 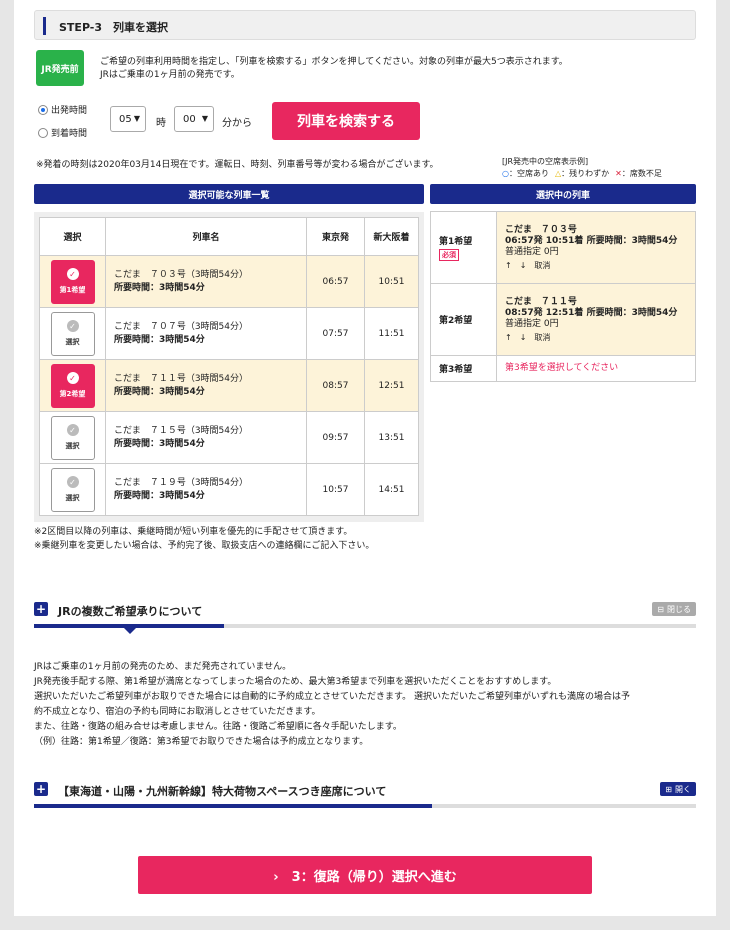 What do you see at coordinates (237, 123) in the screenshot?
I see `minute-unit: 分から` at bounding box center [237, 123].